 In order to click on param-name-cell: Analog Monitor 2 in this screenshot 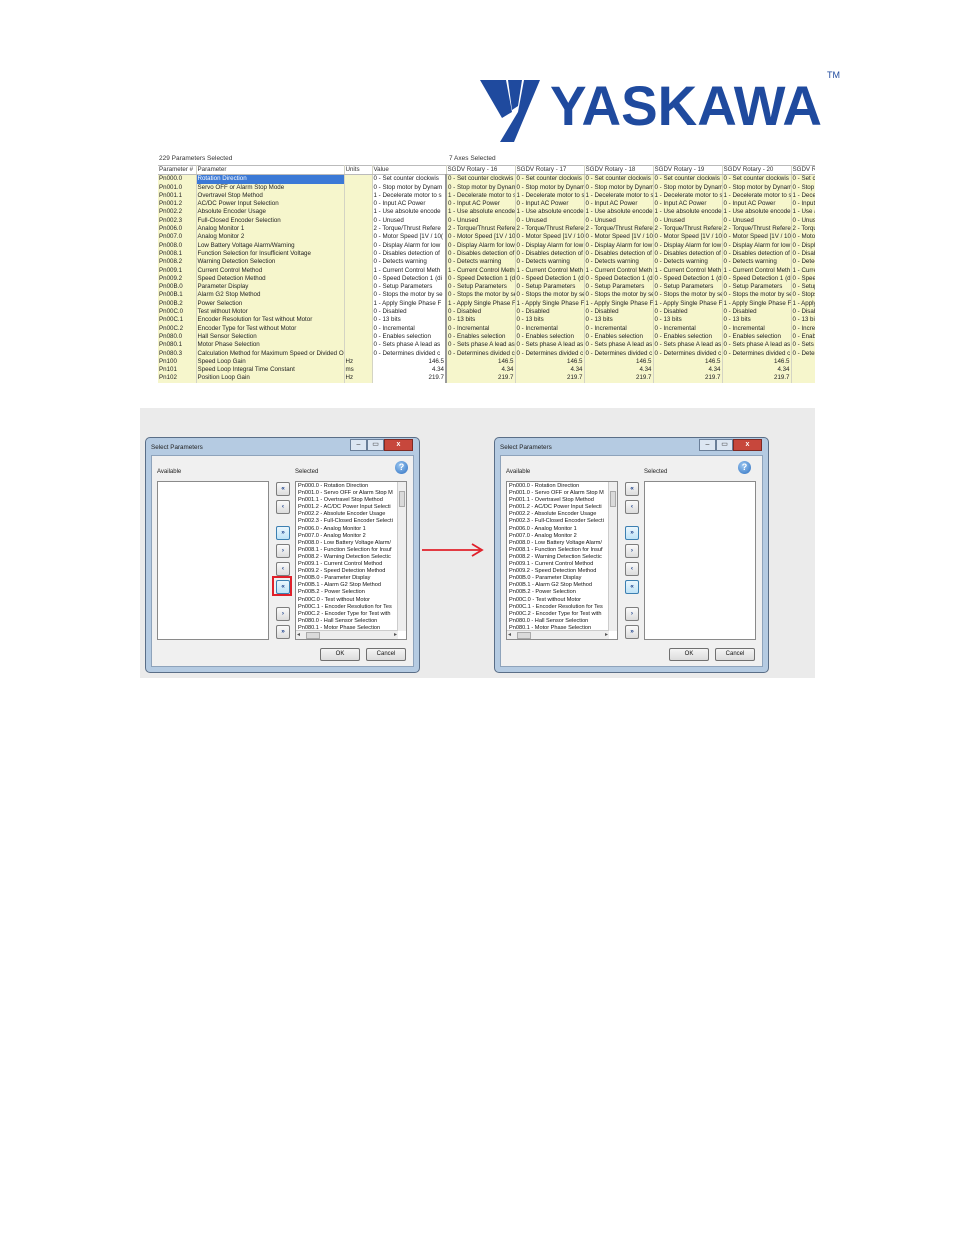, I will do `click(270, 237)`.